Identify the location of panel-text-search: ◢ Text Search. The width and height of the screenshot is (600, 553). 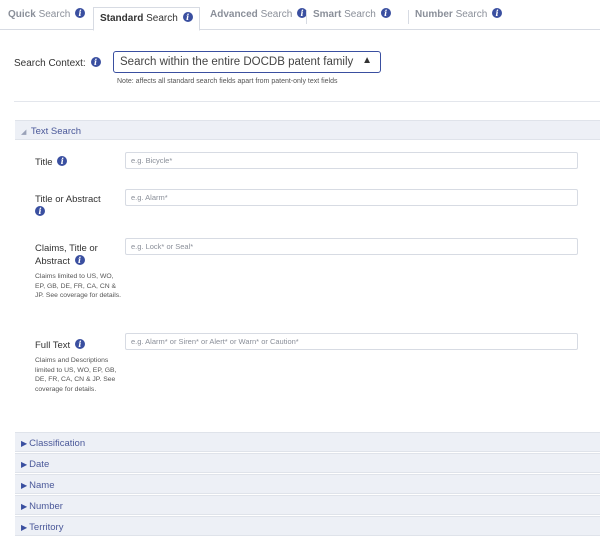
(307, 130).